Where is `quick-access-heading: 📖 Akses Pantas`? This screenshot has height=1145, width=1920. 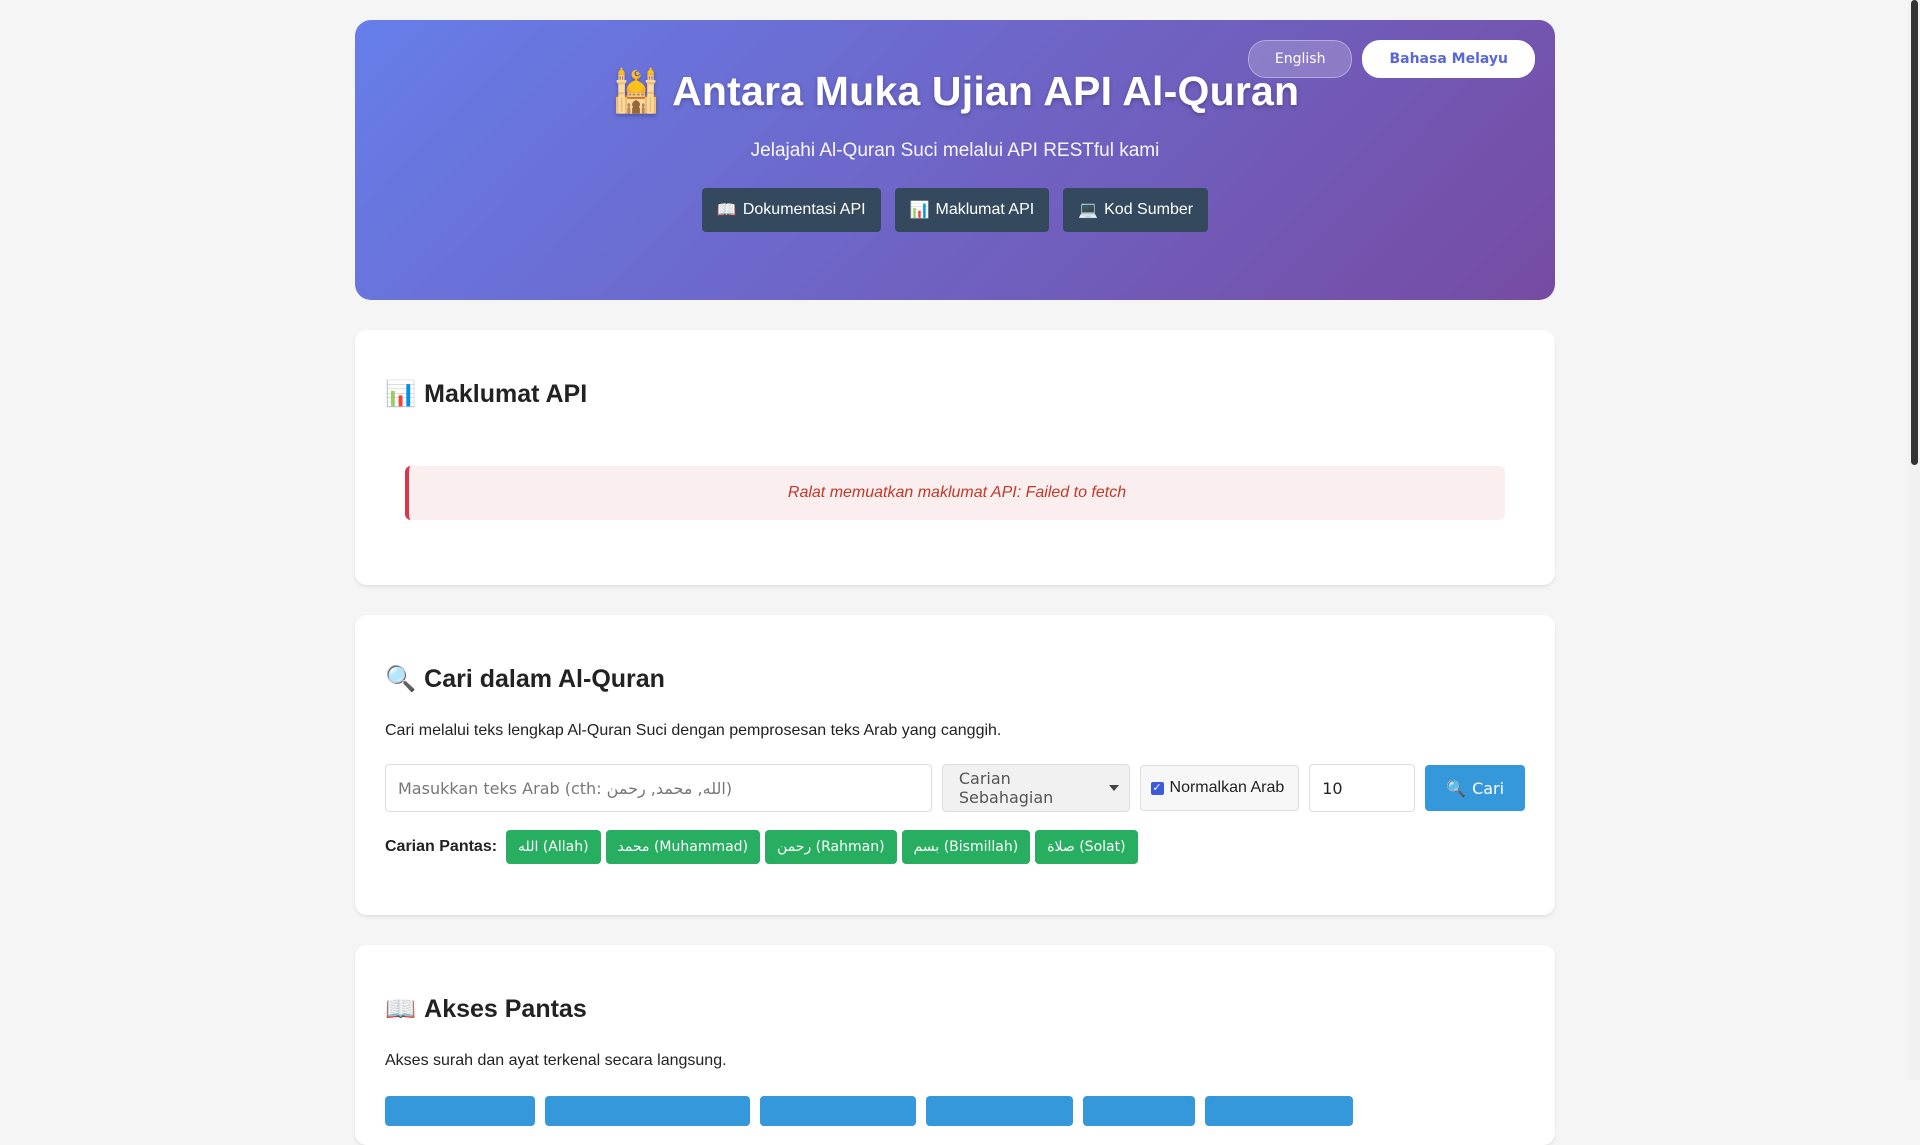 quick-access-heading: 📖 Akses Pantas is located at coordinates (955, 1009).